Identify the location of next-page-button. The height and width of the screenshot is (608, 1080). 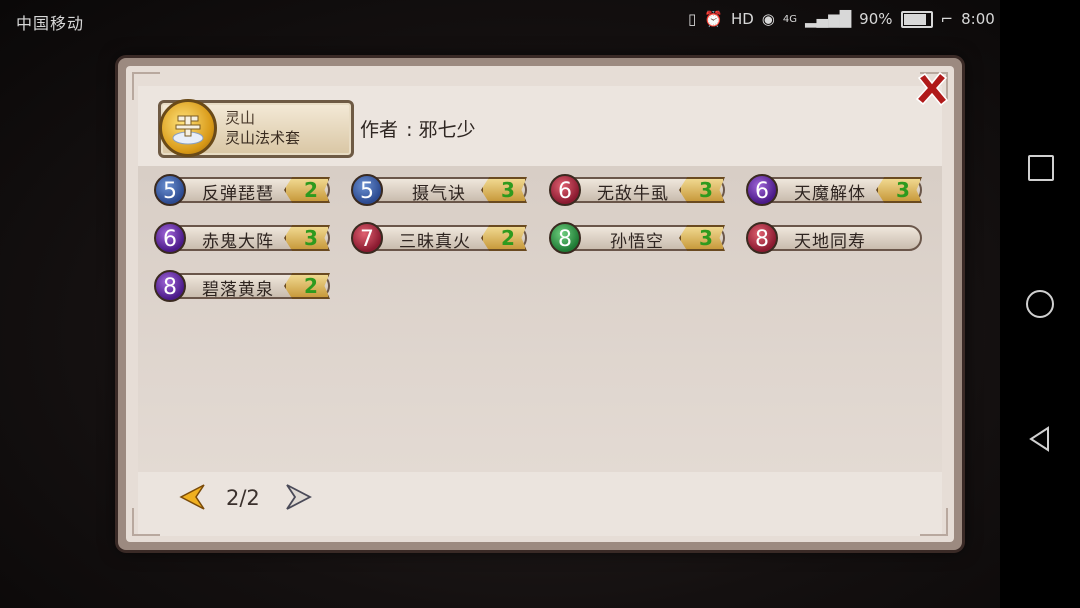
(298, 497).